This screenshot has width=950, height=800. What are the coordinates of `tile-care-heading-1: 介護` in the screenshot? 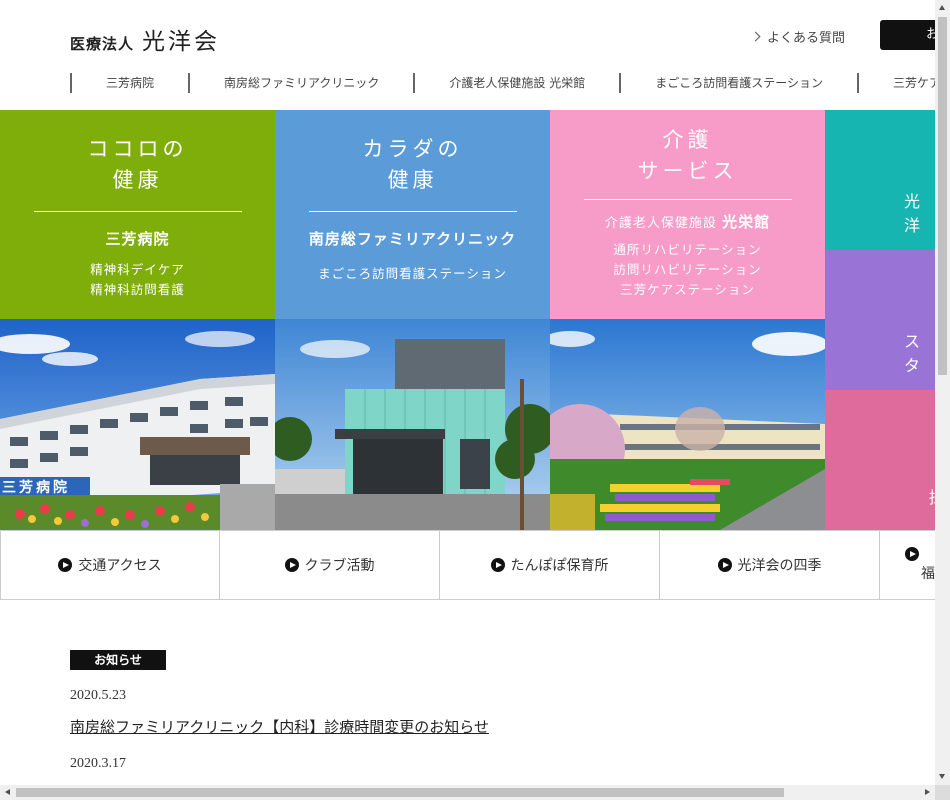 It's located at (687, 140).